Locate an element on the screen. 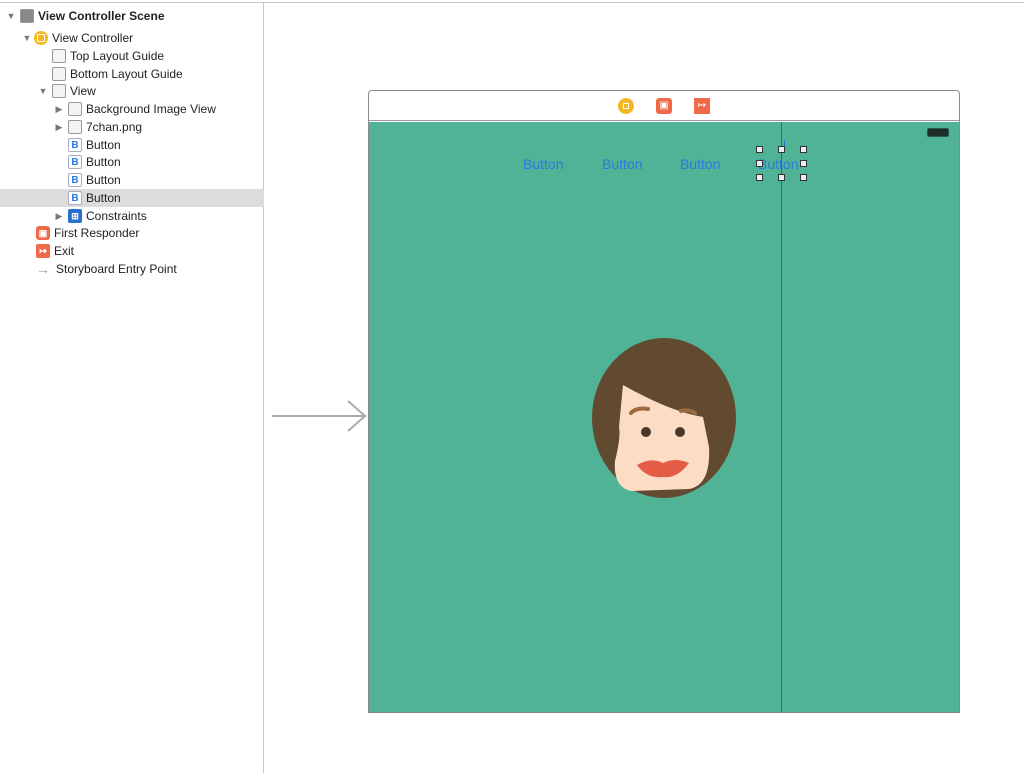 The width and height of the screenshot is (1024, 773). 7chan-face-image is located at coordinates (664, 418).